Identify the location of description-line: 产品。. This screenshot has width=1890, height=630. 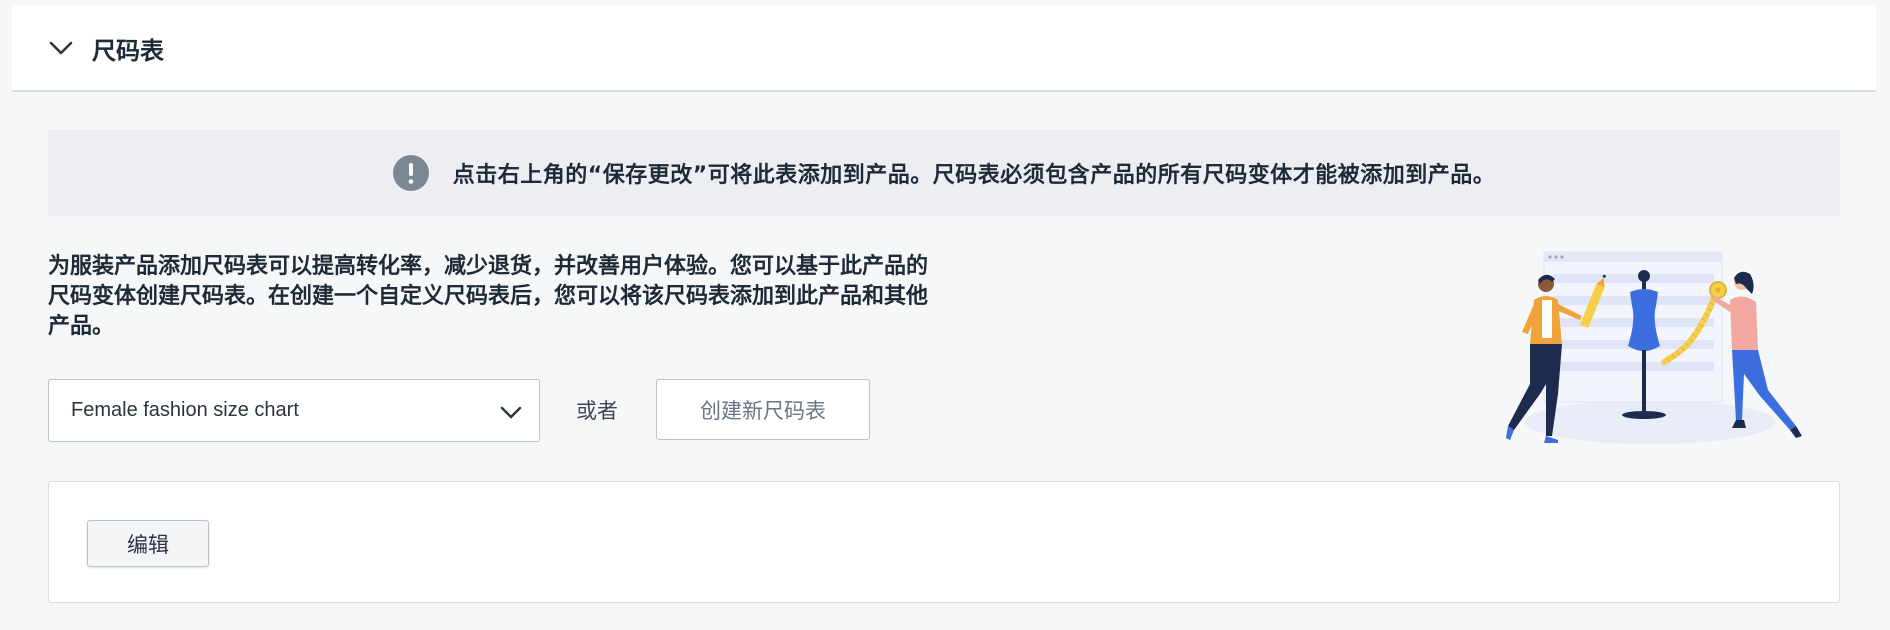
(81, 326).